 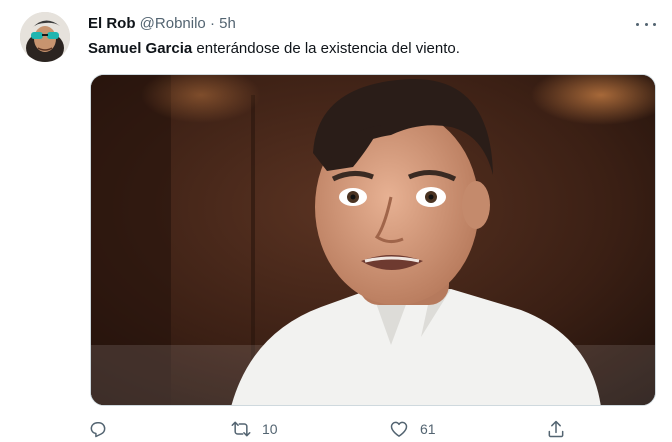 I want to click on reply-button, so click(x=103, y=429).